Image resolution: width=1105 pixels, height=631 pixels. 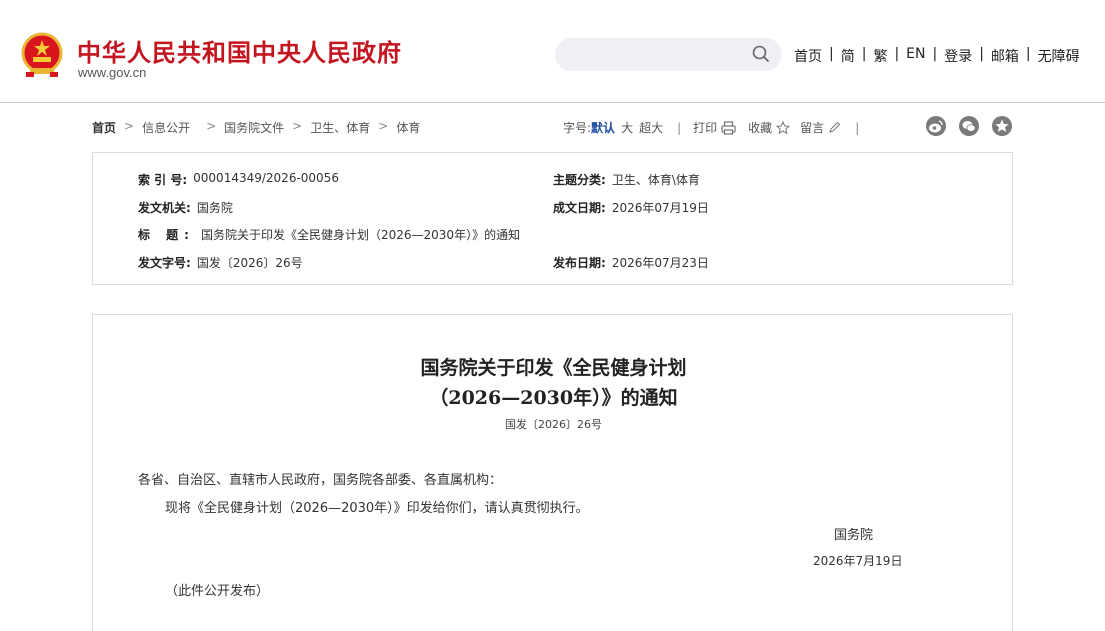 What do you see at coordinates (660, 263) in the screenshot?
I see `meta-publish-date-value: 2026年07月23日` at bounding box center [660, 263].